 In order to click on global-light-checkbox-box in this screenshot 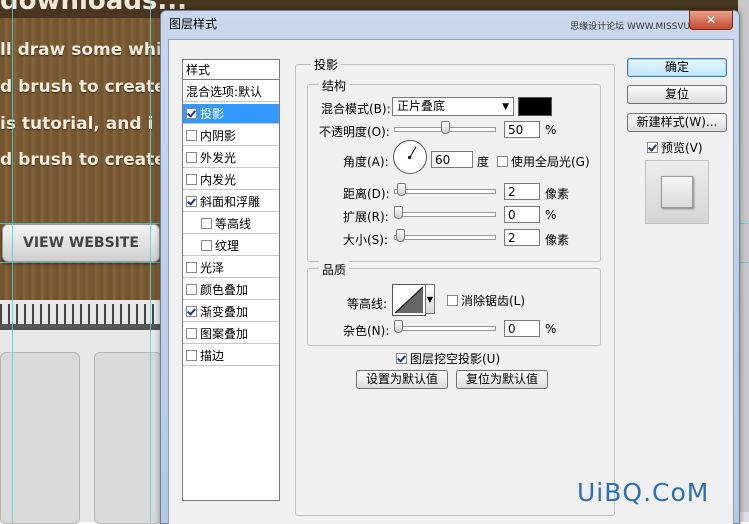, I will do `click(502, 161)`.